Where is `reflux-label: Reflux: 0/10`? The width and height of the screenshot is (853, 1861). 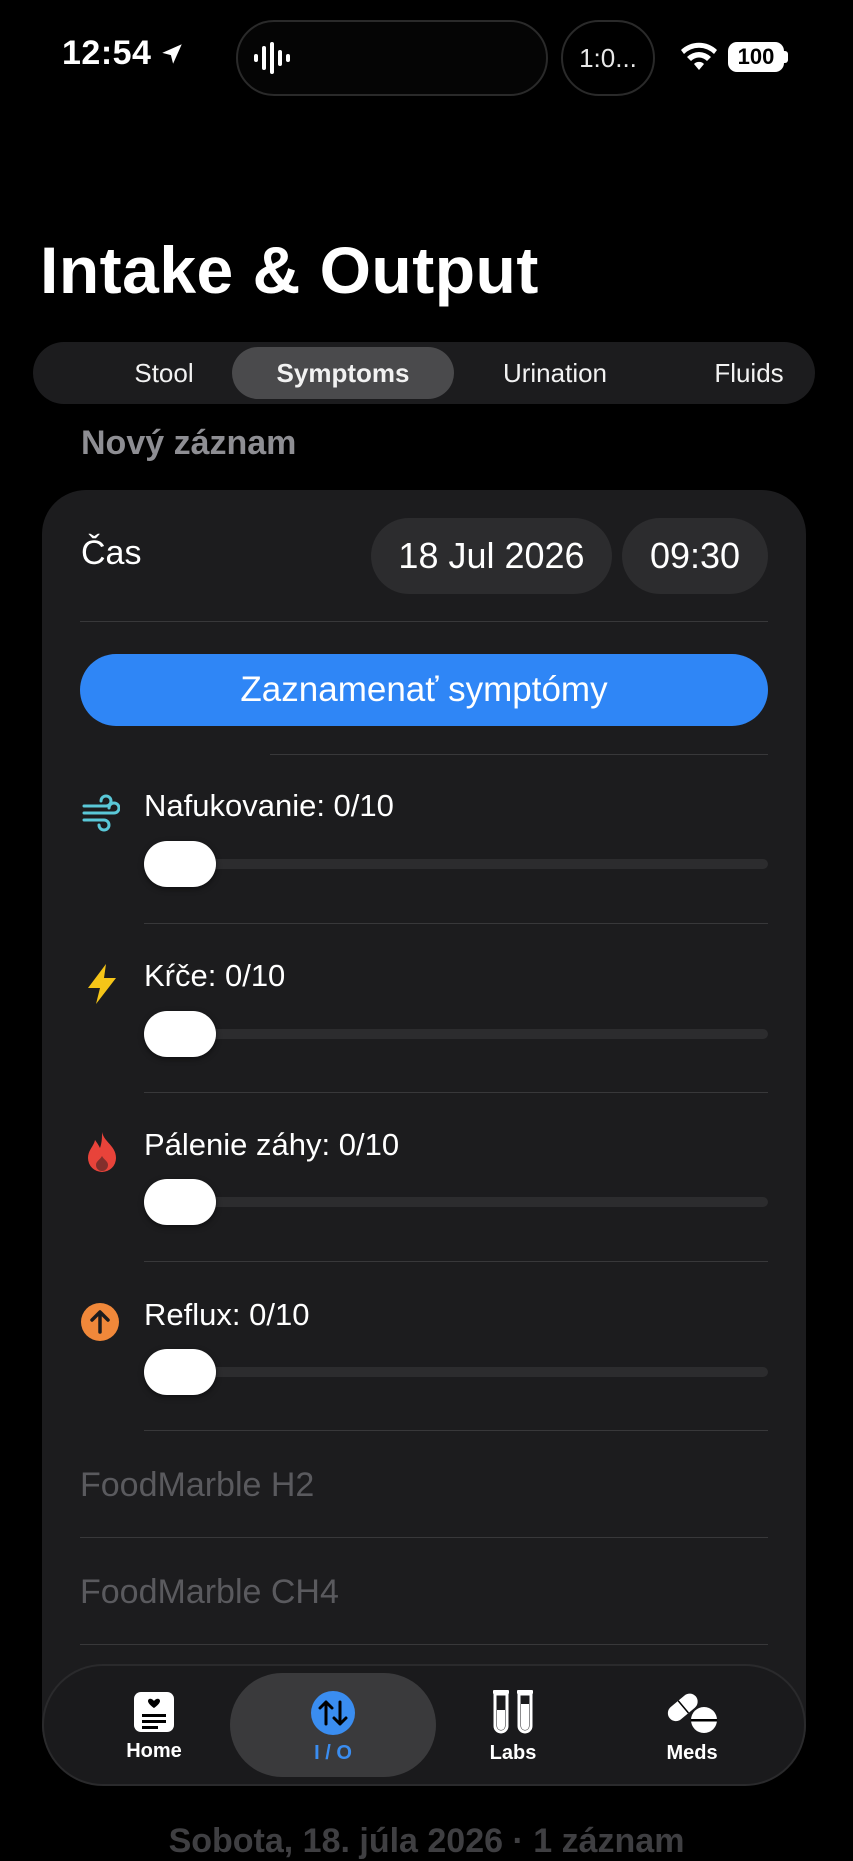 reflux-label: Reflux: 0/10 is located at coordinates (227, 1314).